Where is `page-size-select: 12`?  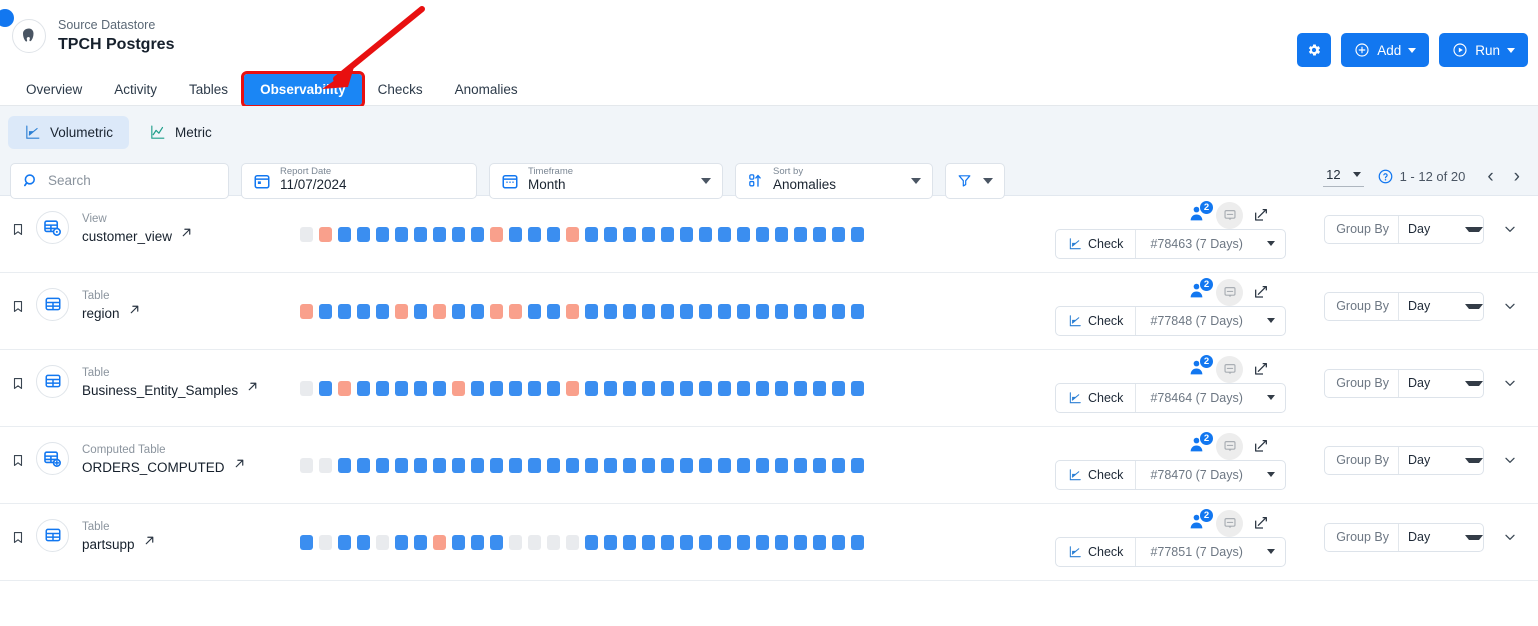
page-size-select: 12 is located at coordinates (1343, 177).